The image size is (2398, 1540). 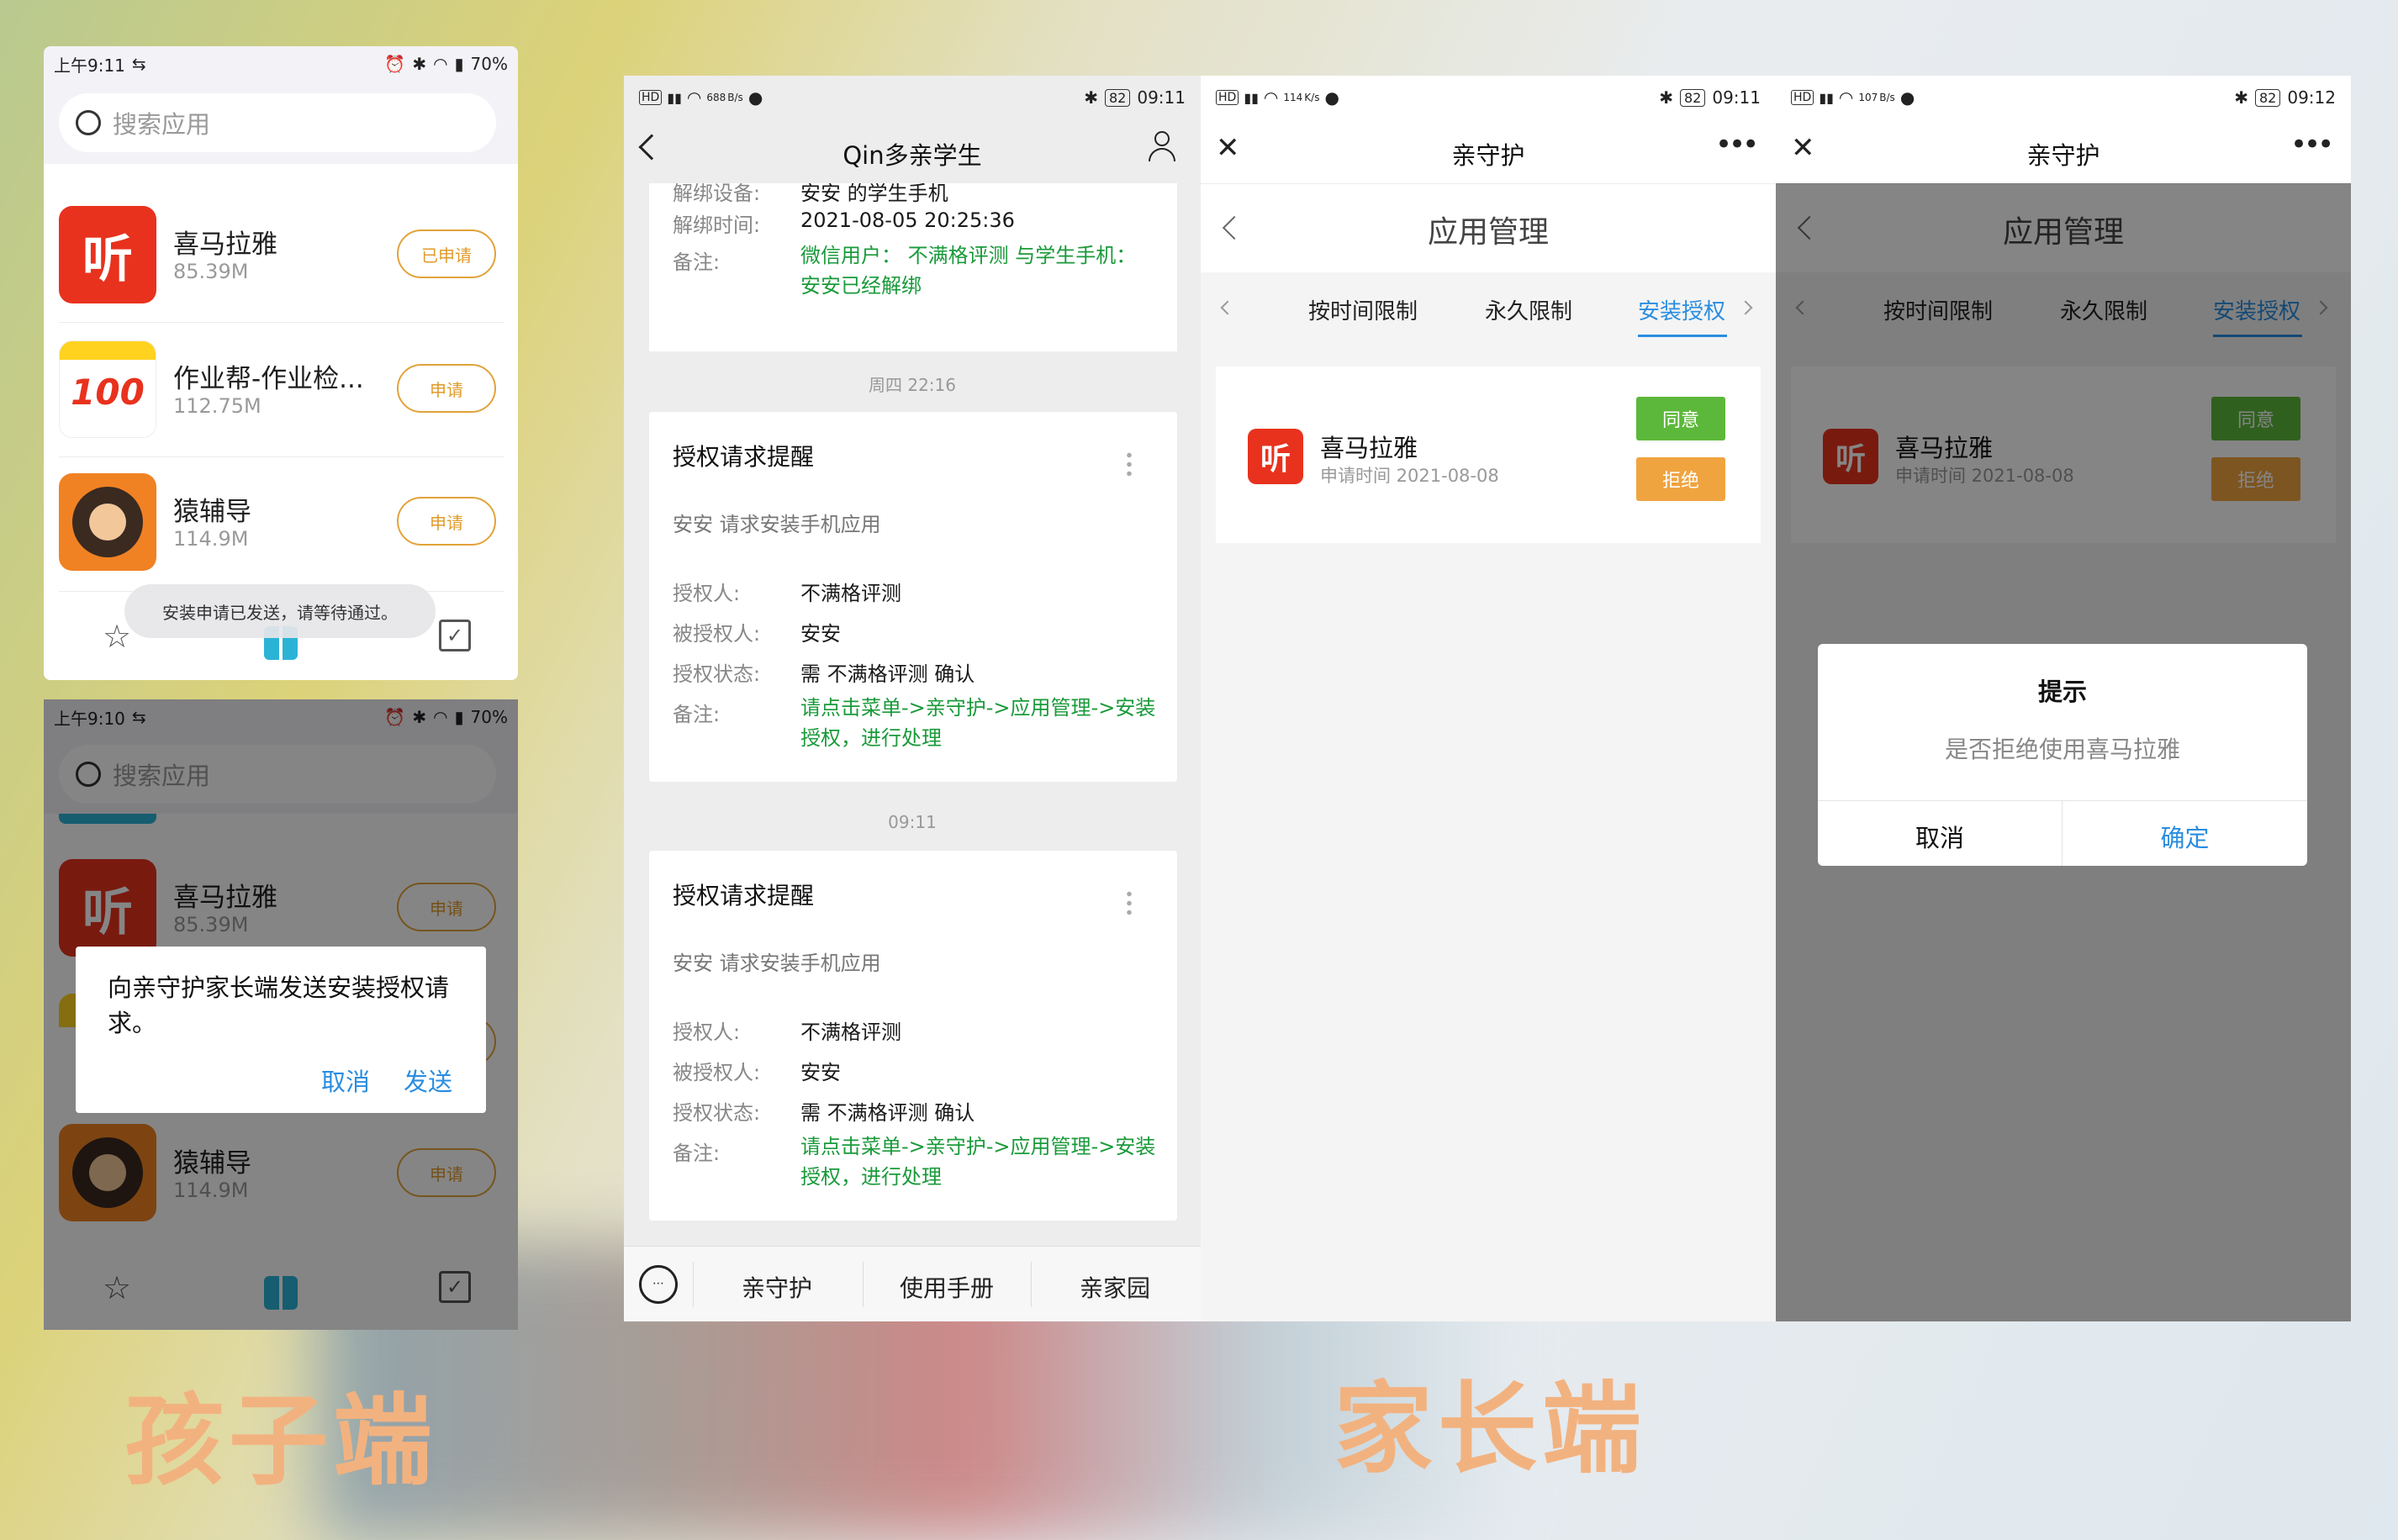 What do you see at coordinates (2062, 749) in the screenshot?
I see `dialog-text: 是否拒绝使用喜马拉雅` at bounding box center [2062, 749].